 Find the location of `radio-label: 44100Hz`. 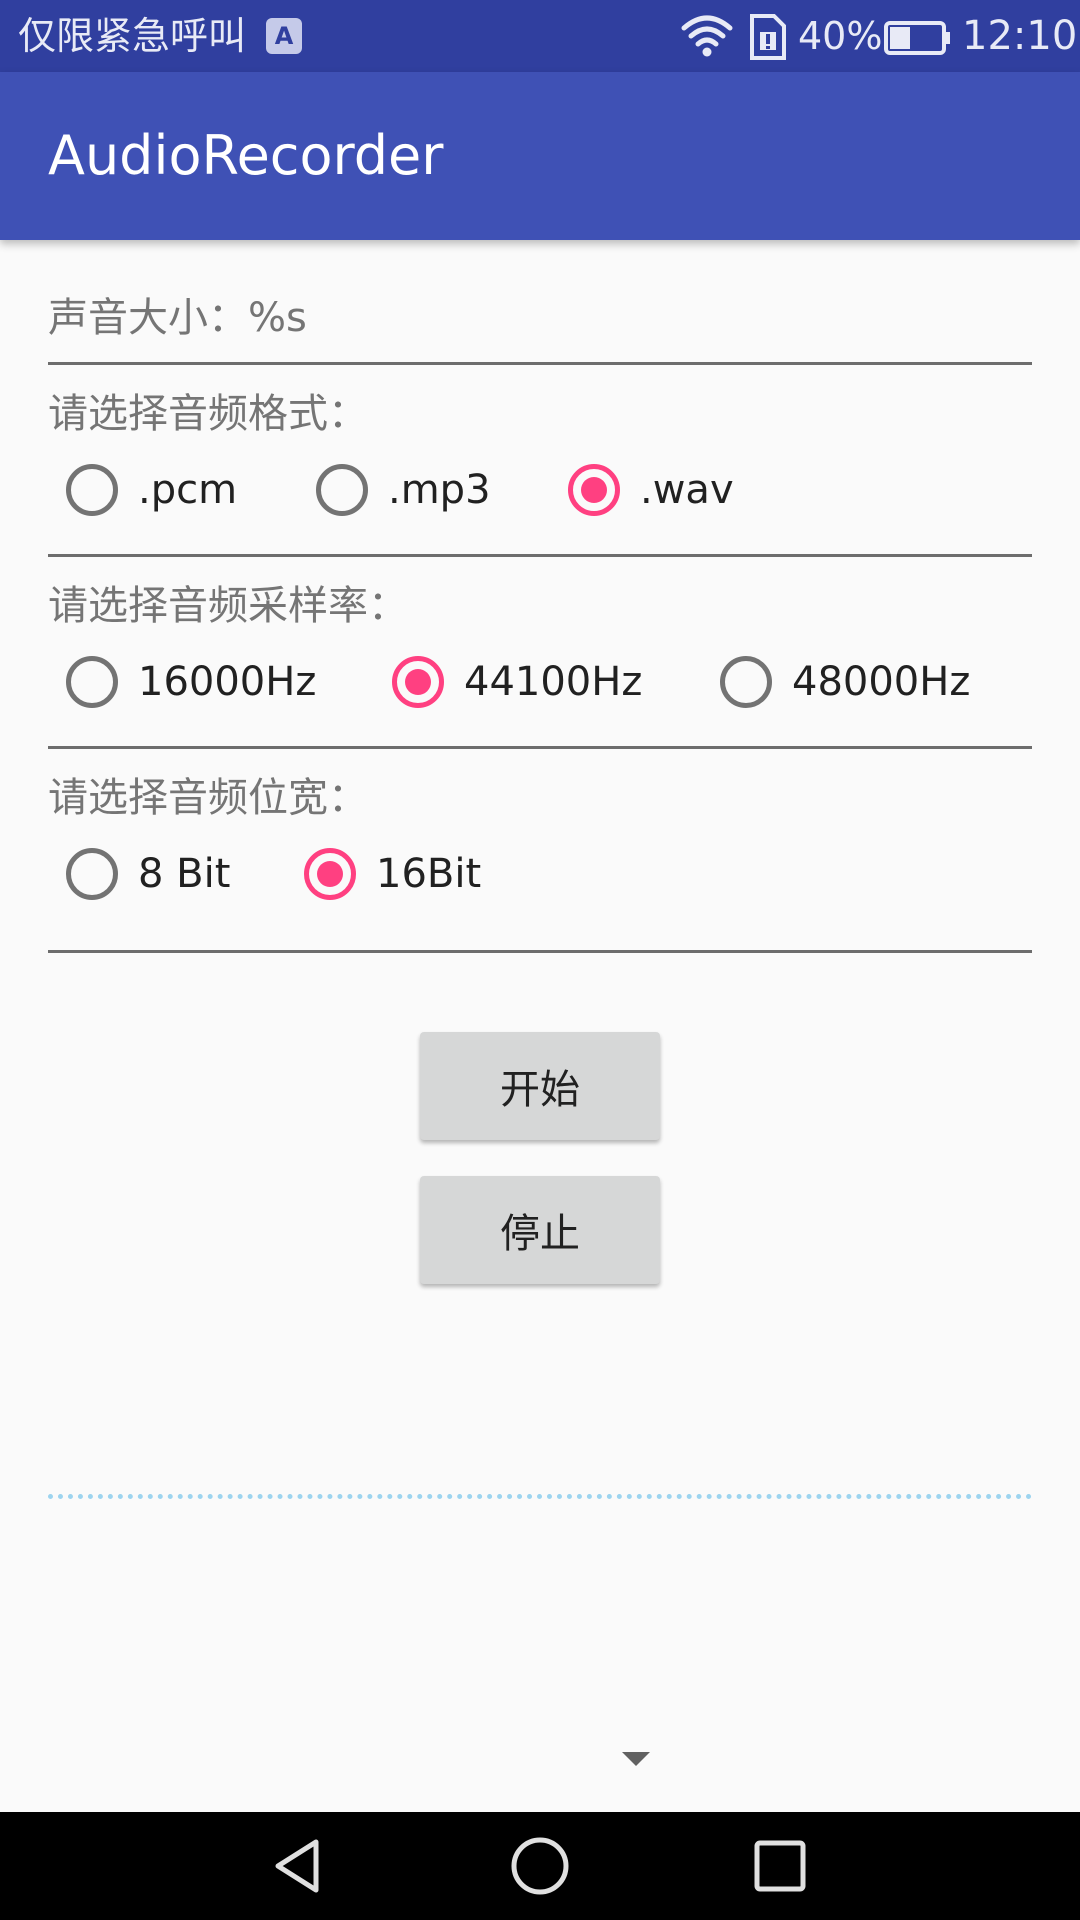

radio-label: 44100Hz is located at coordinates (553, 682).